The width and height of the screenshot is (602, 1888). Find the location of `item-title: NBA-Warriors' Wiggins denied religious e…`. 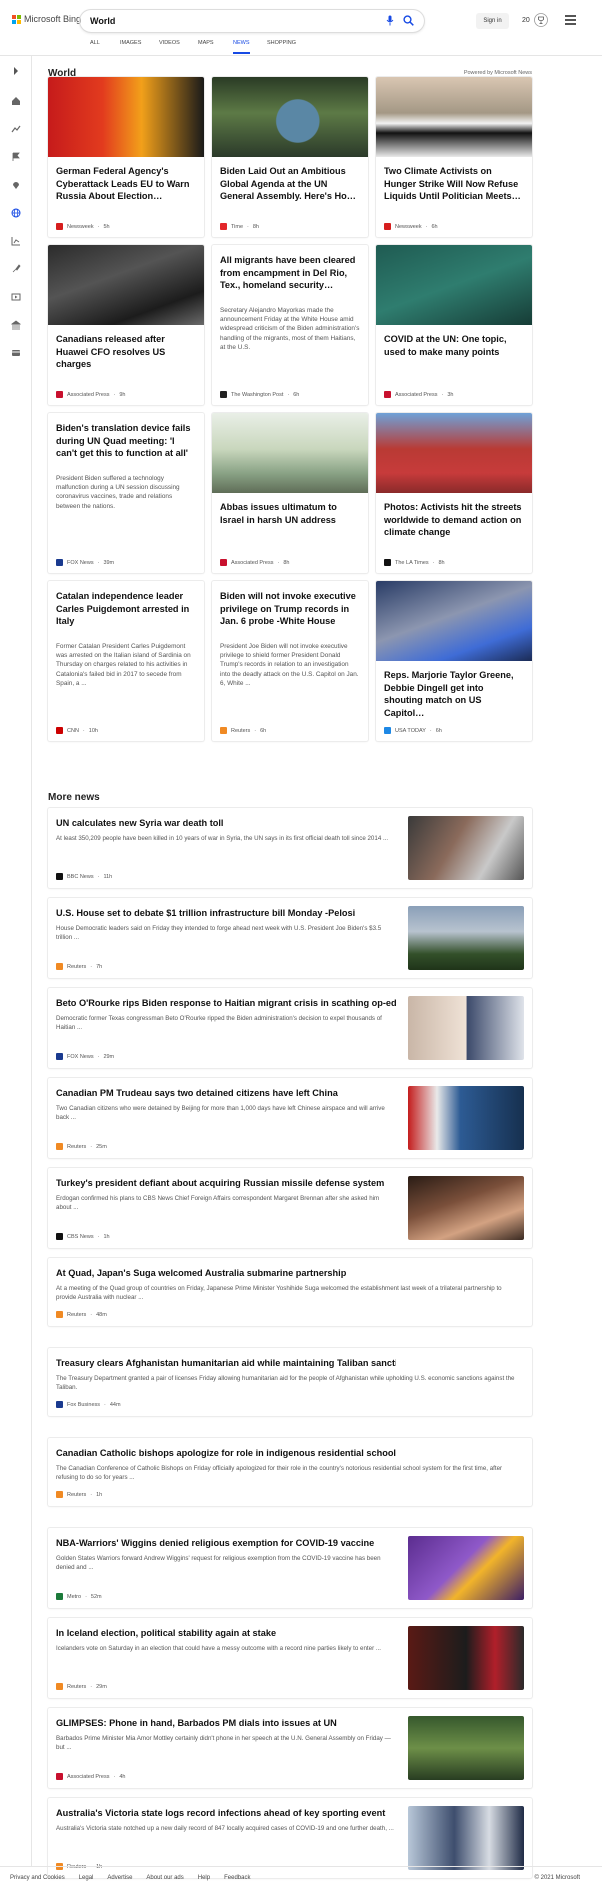

item-title: NBA-Warriors' Wiggins denied religious e… is located at coordinates (226, 1543).